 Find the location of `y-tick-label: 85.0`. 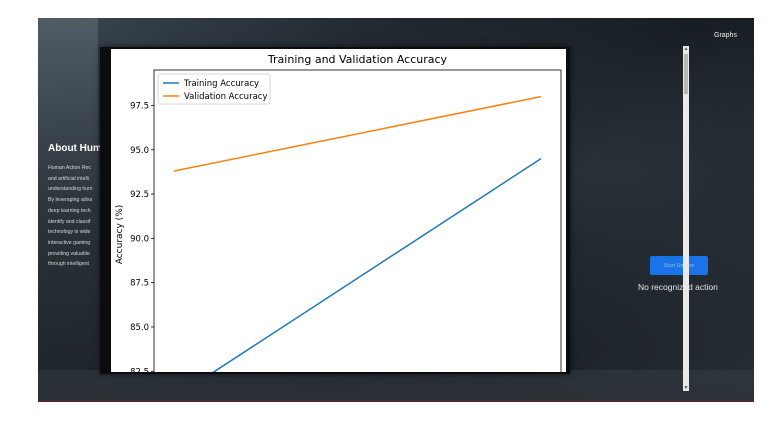

y-tick-label: 85.0 is located at coordinates (139, 328).